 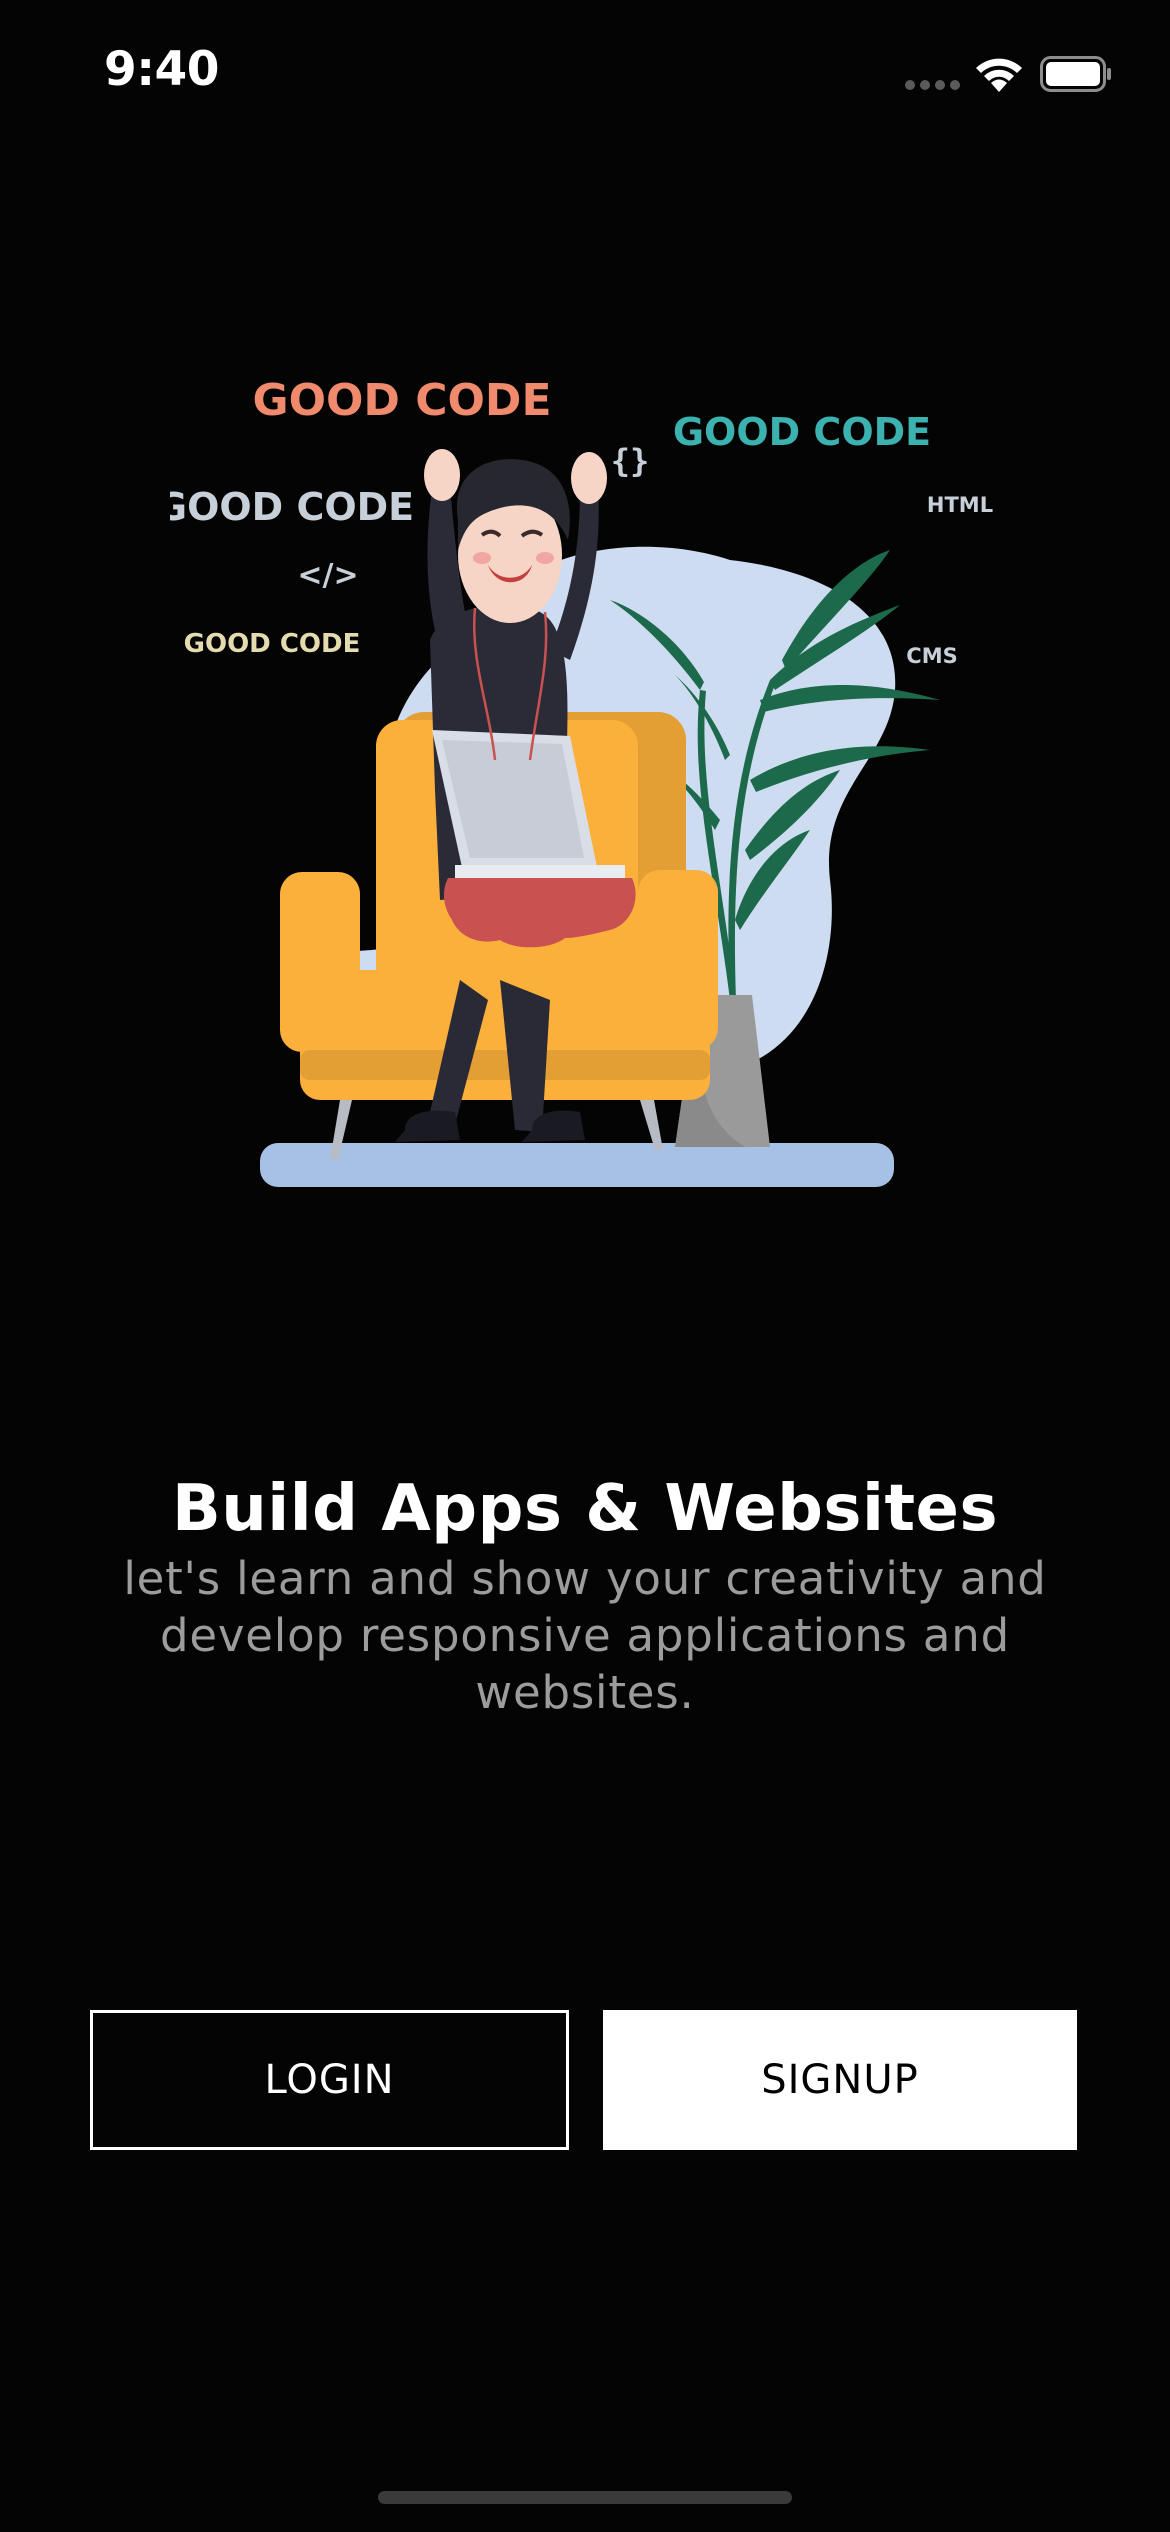 I want to click on status-time: 9:40, so click(x=161, y=69).